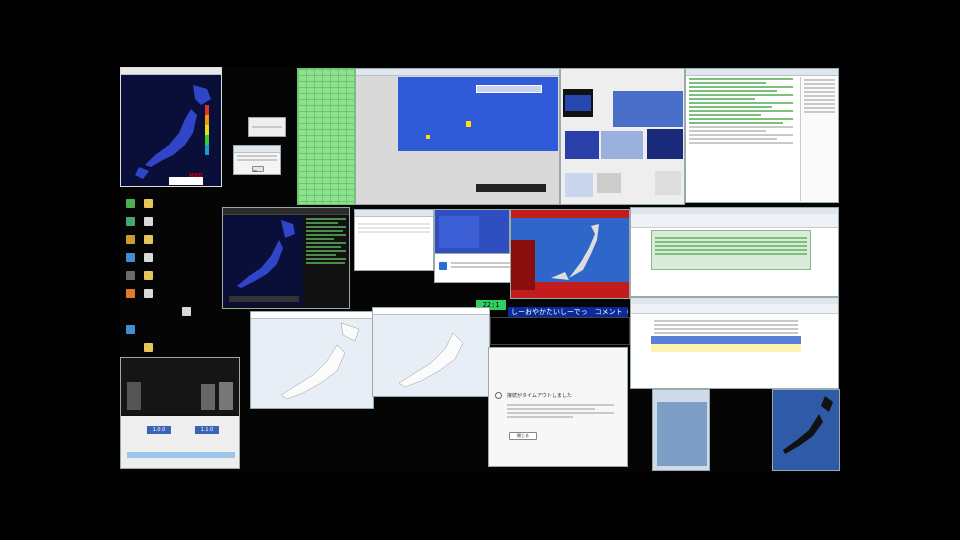  I want to click on quake-log-window, so click(286, 258).